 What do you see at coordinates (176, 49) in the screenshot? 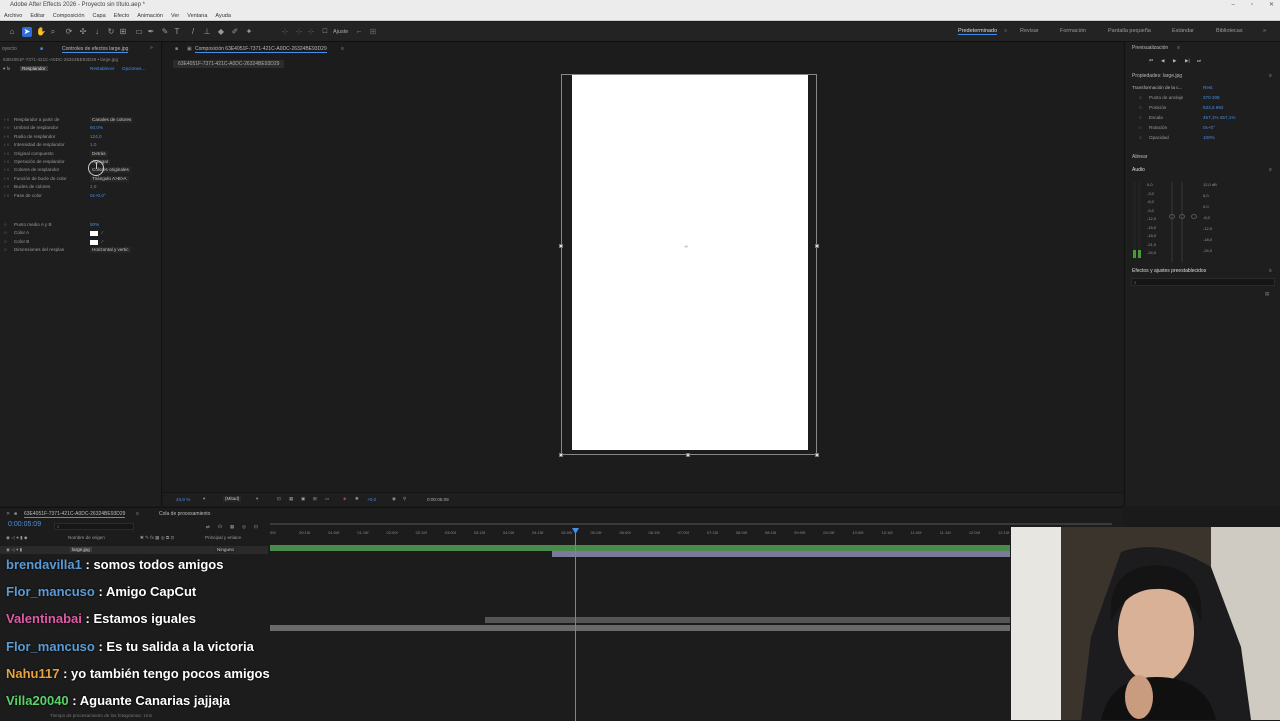
I see `comp-lock-icon: ■` at bounding box center [176, 49].